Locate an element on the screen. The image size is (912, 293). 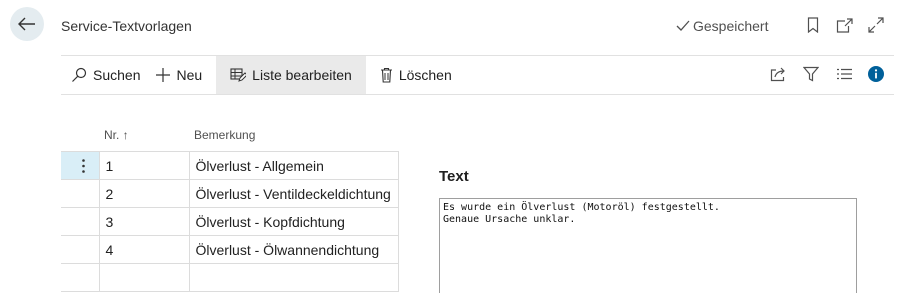
saved-status-label: Gespeichert is located at coordinates (731, 26).